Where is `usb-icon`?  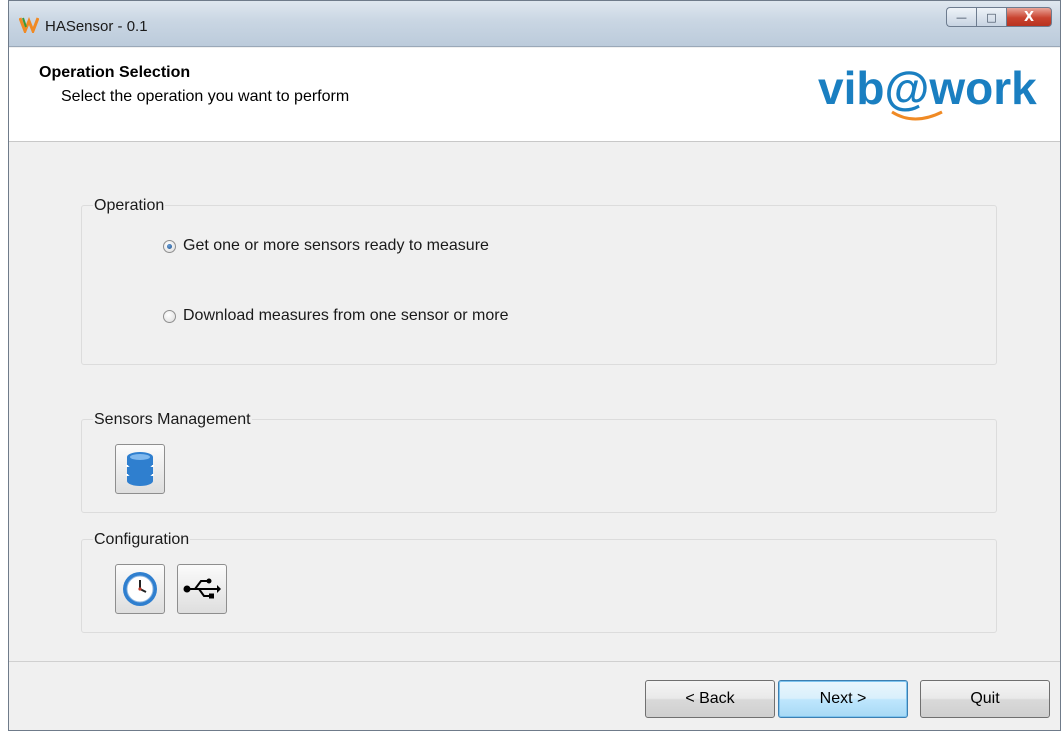 usb-icon is located at coordinates (202, 588).